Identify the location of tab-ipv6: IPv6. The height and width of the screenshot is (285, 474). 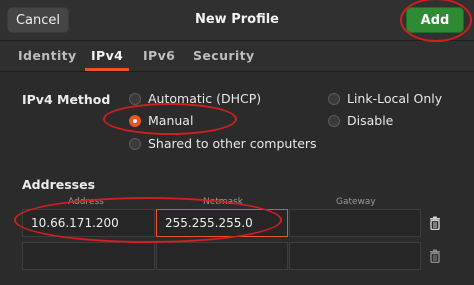
(159, 56).